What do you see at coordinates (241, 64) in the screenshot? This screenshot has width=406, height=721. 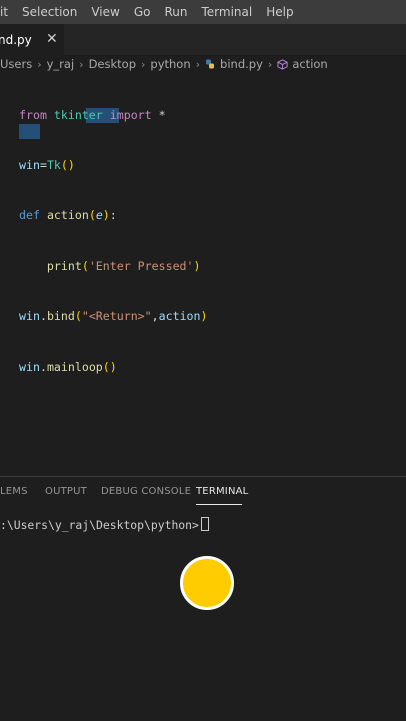 I see `breadcrumb-file: bind.py` at bounding box center [241, 64].